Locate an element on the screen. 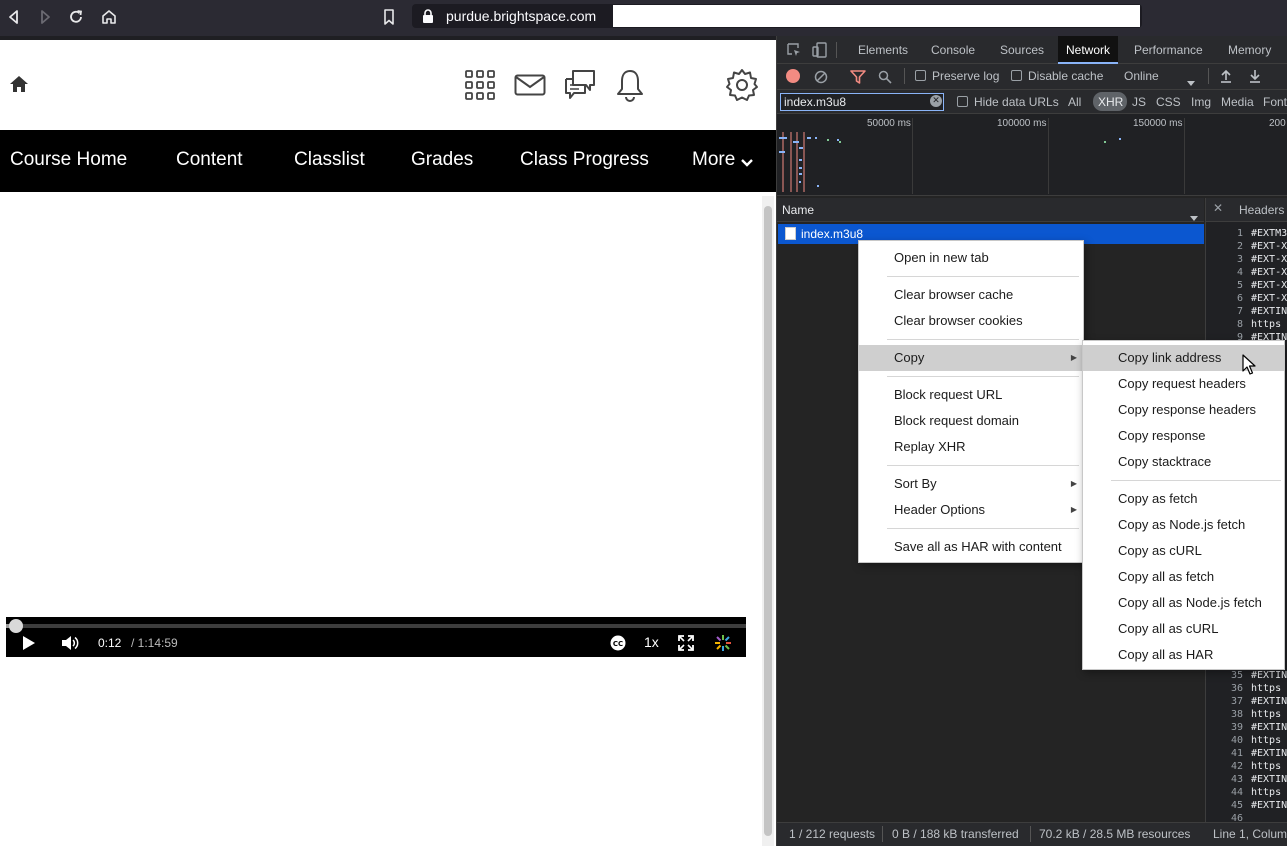  home-icon is located at coordinates (109, 17).